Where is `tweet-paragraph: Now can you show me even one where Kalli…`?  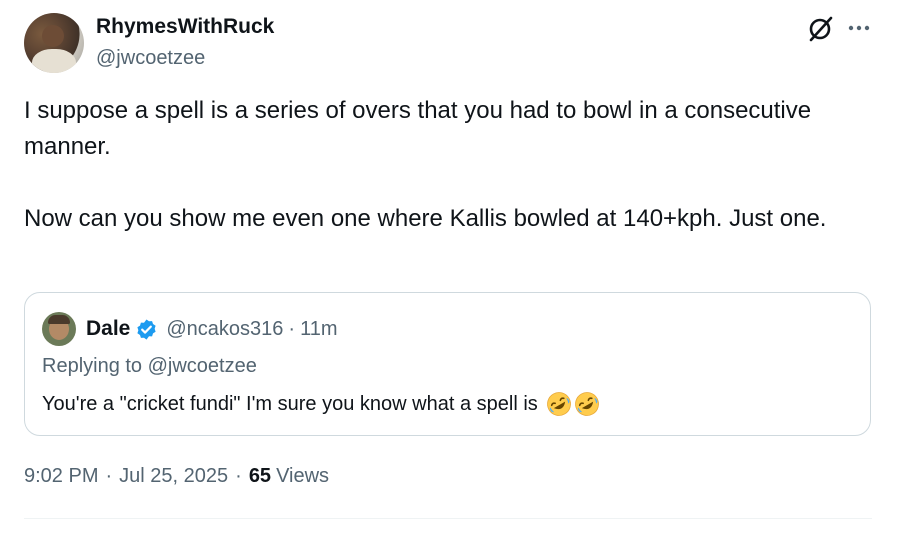
tweet-paragraph: Now can you show me even one where Kalli… is located at coordinates (425, 218).